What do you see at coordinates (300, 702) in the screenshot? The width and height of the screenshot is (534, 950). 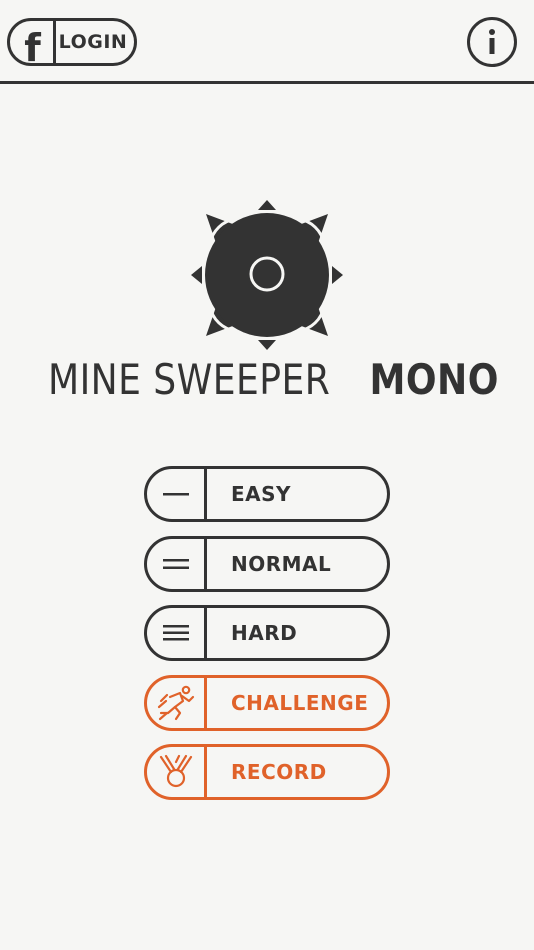 I see `challenge-label: CHALLENGE` at bounding box center [300, 702].